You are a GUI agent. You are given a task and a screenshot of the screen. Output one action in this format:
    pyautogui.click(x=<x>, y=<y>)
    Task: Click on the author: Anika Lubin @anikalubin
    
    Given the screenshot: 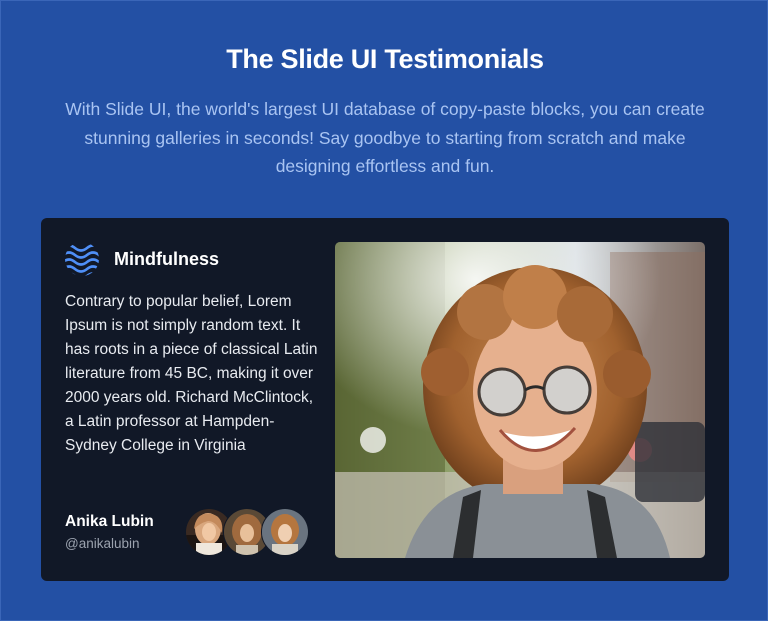 What is the action you would take?
    pyautogui.click(x=109, y=533)
    